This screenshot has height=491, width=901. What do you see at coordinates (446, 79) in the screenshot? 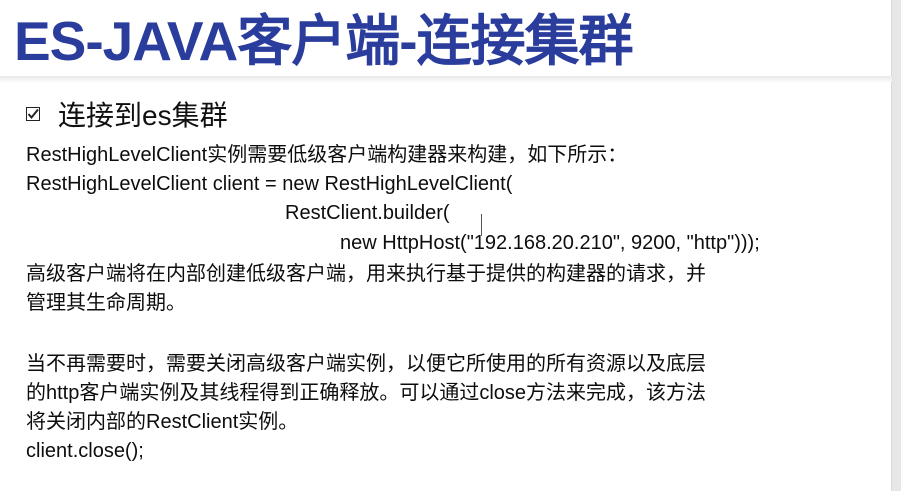
I see `title-divider` at bounding box center [446, 79].